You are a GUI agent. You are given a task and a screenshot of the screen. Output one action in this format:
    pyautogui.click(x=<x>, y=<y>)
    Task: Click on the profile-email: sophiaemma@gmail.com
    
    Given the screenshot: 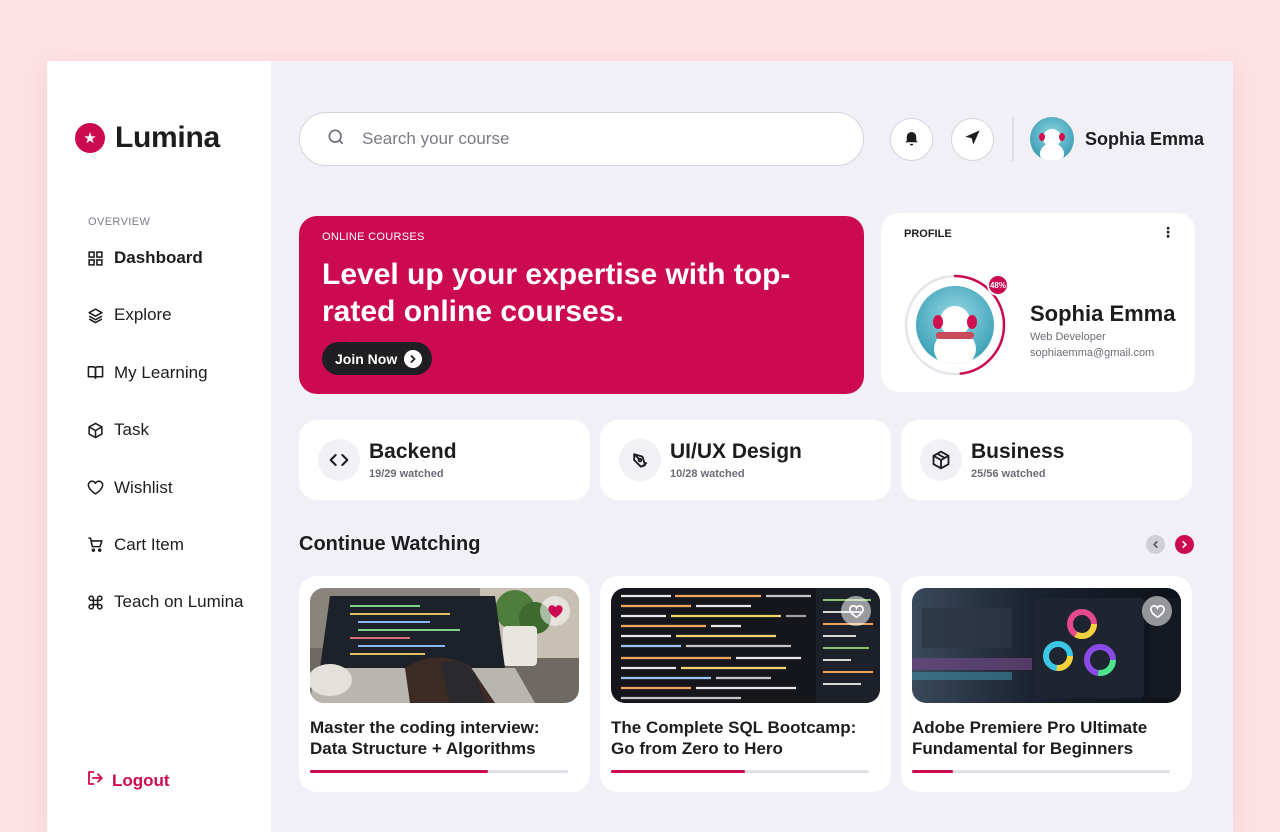 What is the action you would take?
    pyautogui.click(x=1092, y=353)
    